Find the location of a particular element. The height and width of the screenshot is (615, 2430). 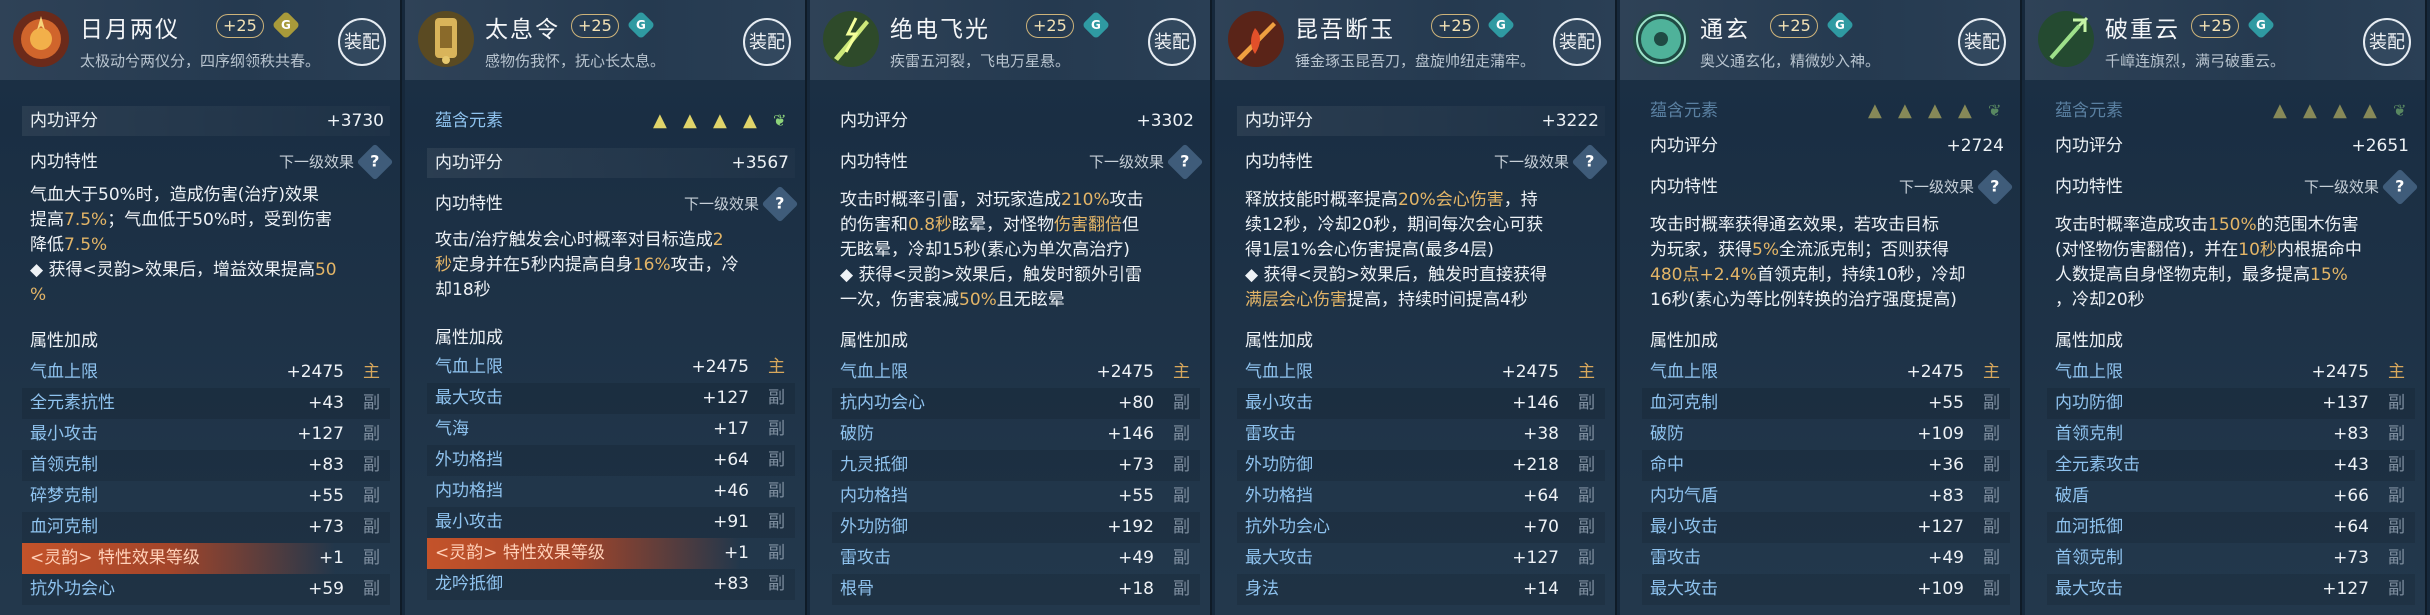

effect-line: 为玩家，获得5%全流派克制；否则获得 is located at coordinates (1826, 250).